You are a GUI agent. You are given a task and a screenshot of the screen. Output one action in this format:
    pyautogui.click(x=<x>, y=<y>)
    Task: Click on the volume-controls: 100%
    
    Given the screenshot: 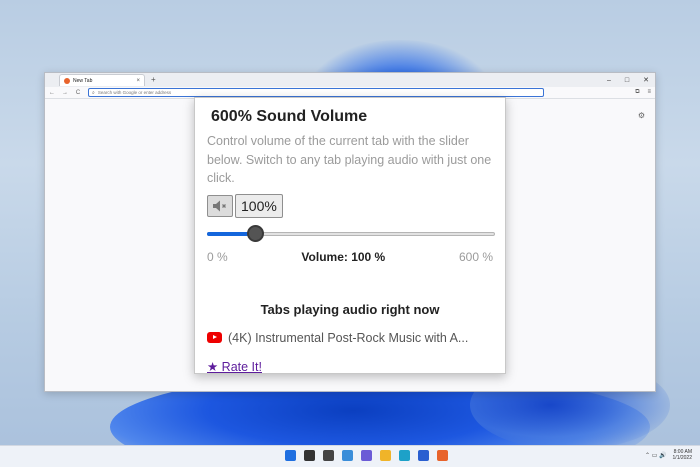 What is the action you would take?
    pyautogui.click(x=350, y=205)
    